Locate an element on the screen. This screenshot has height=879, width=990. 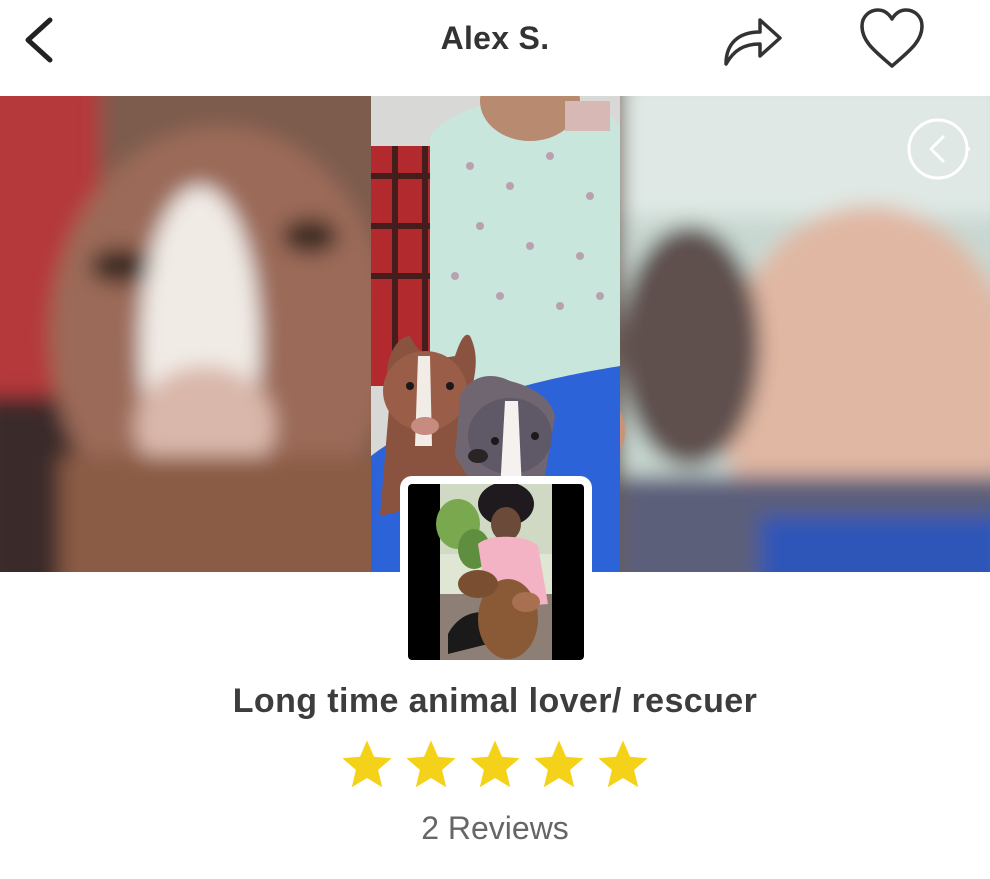
gallery-prev-button is located at coordinates (938, 149).